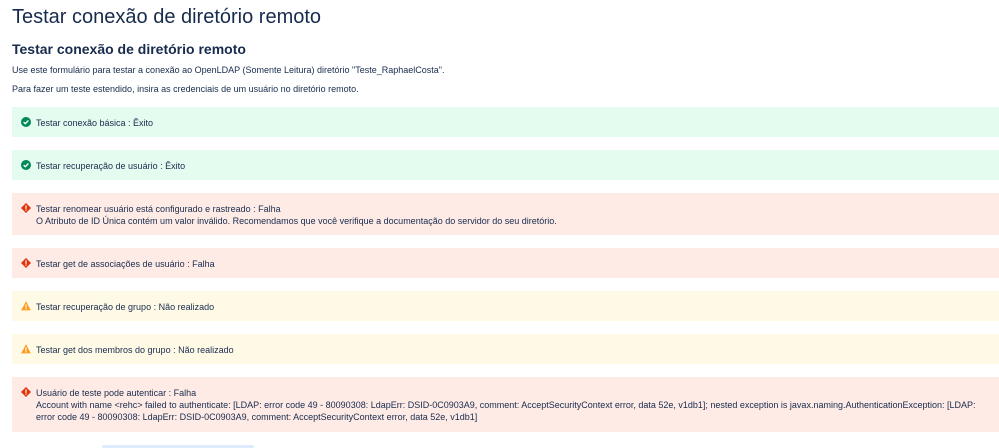 The width and height of the screenshot is (999, 448). I want to click on section-title: Testar conexão de diretório remoto, so click(129, 49).